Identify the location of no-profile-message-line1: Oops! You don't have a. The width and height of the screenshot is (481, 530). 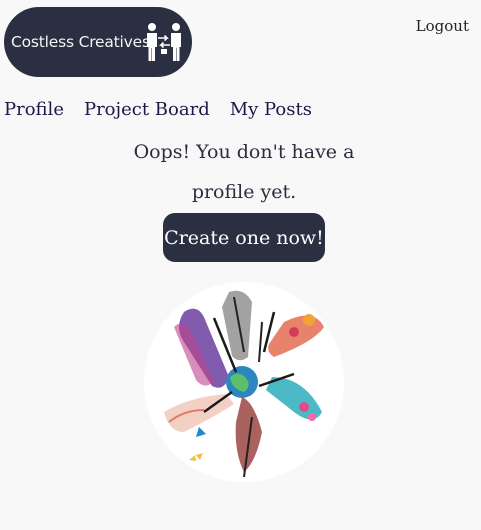
(244, 152).